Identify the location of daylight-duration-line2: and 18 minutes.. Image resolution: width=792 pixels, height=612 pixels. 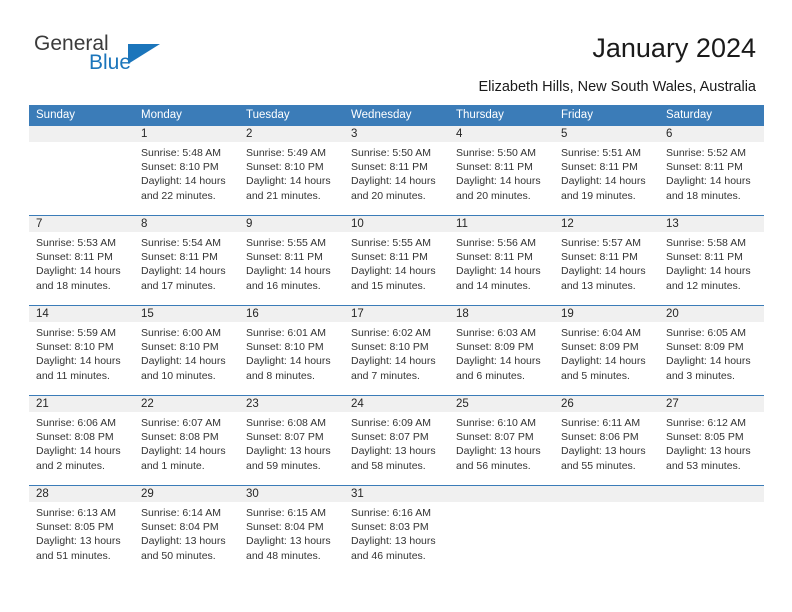
(703, 195).